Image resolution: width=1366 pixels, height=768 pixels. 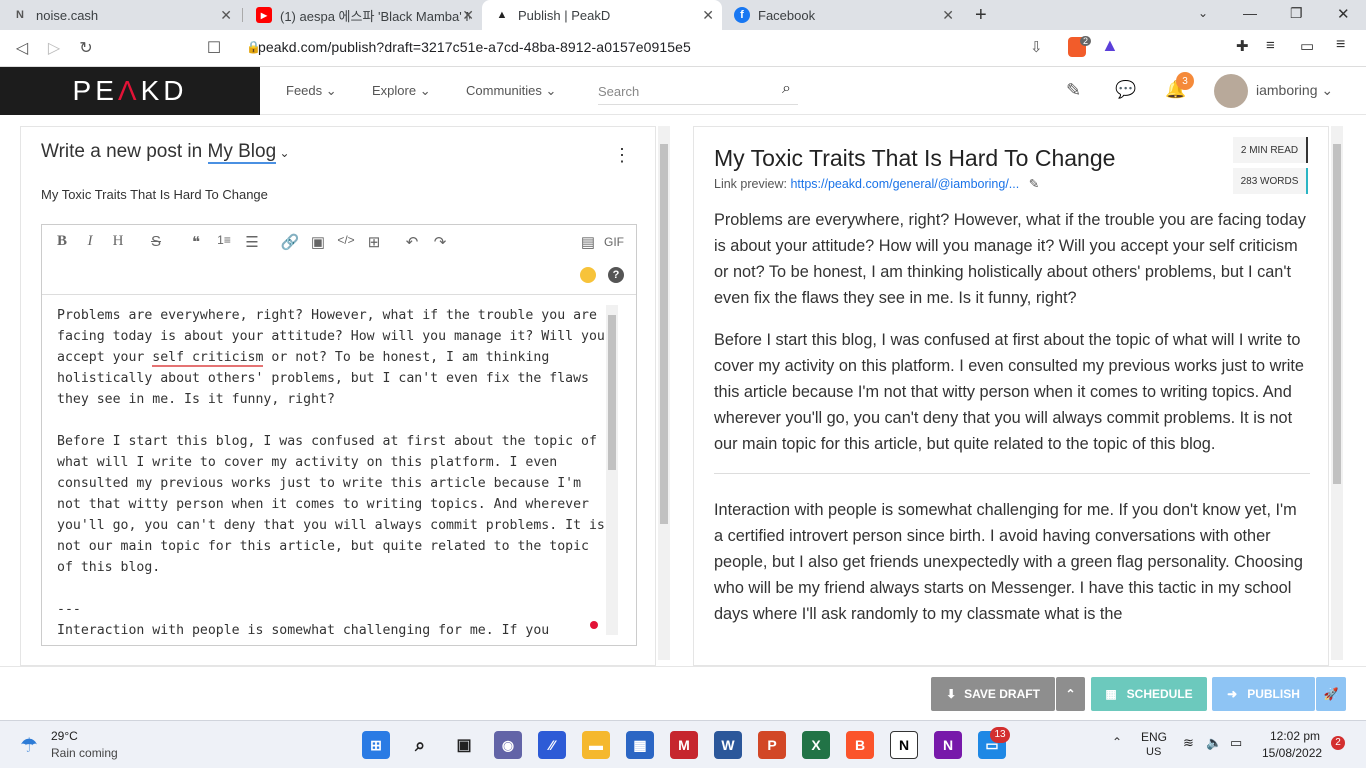 I want to click on tab-title: Publish | PeakD, so click(x=564, y=15).